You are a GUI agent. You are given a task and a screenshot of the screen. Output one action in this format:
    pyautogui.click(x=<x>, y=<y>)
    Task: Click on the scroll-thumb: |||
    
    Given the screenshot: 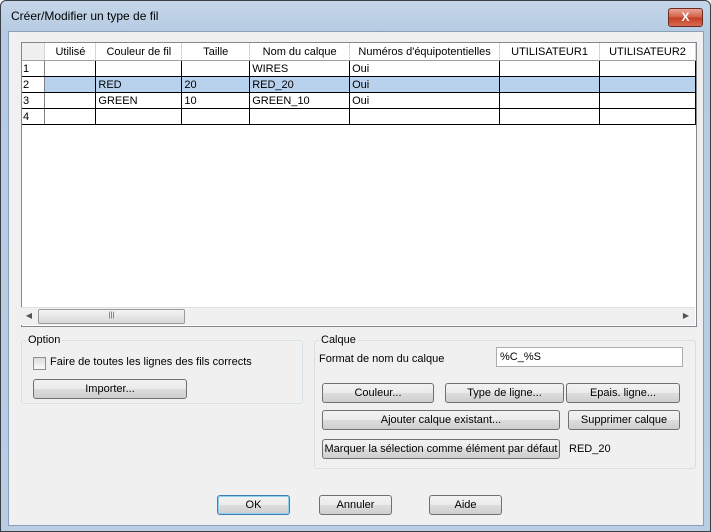 What is the action you would take?
    pyautogui.click(x=111, y=316)
    